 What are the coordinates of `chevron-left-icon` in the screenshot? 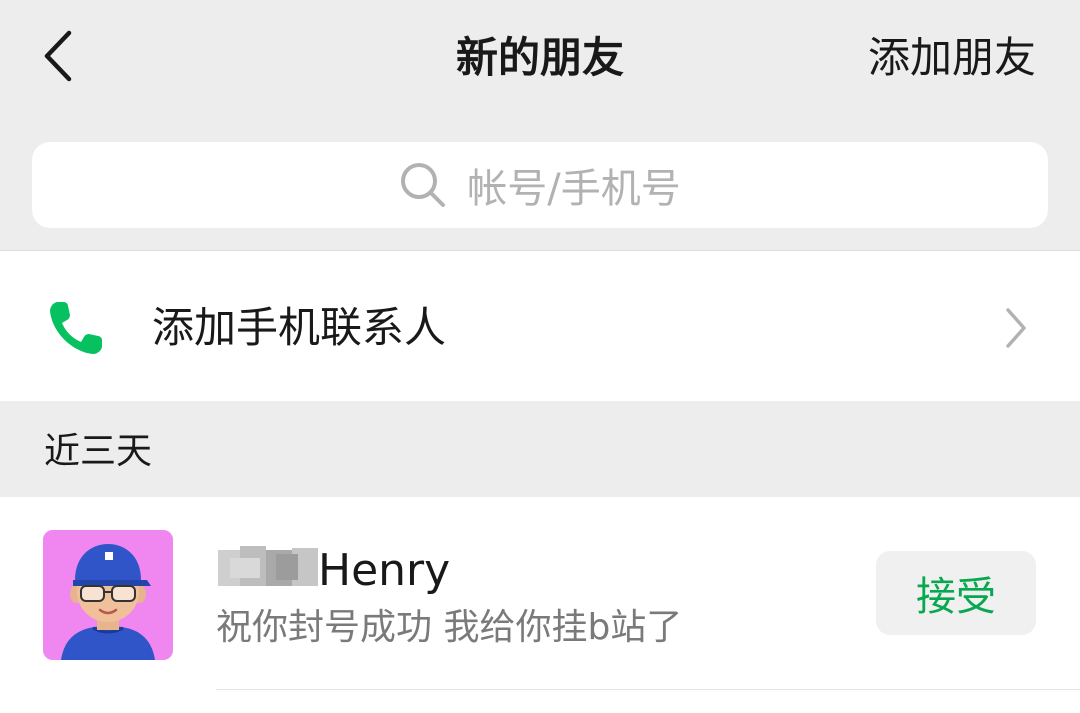 It's located at (58, 56).